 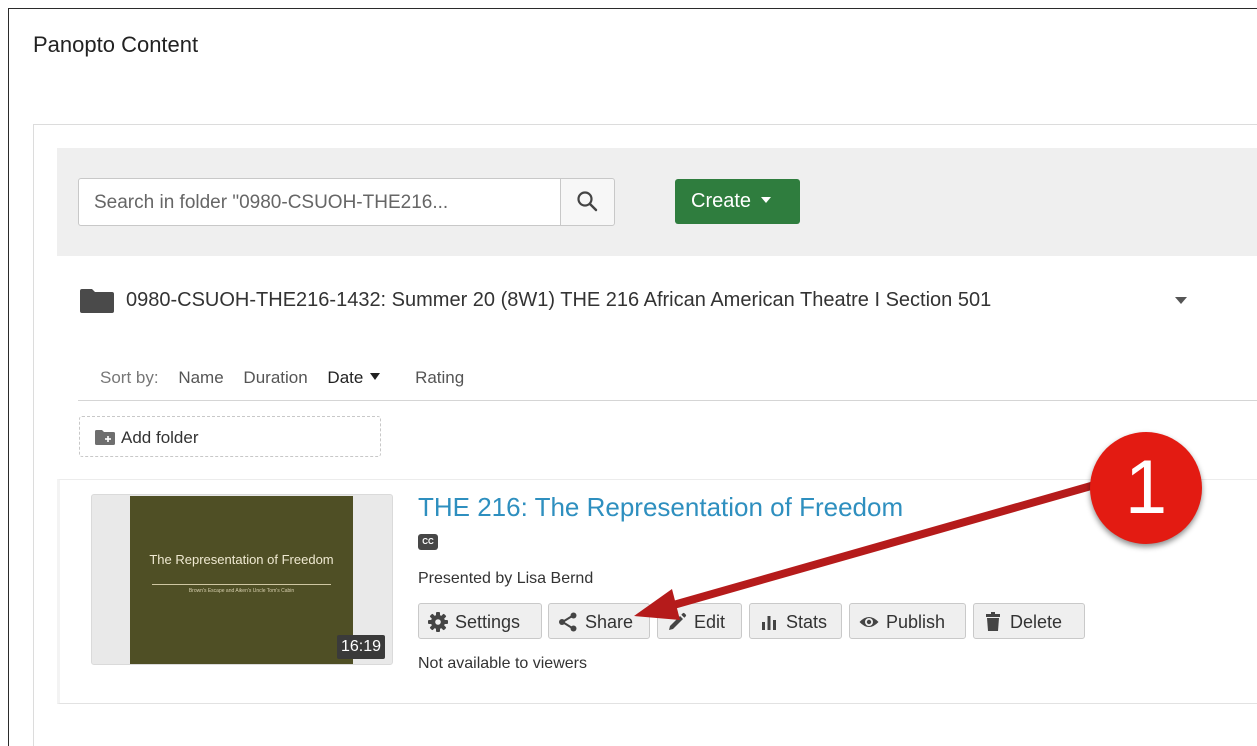 I want to click on step-number-badge: 1, so click(x=1146, y=488).